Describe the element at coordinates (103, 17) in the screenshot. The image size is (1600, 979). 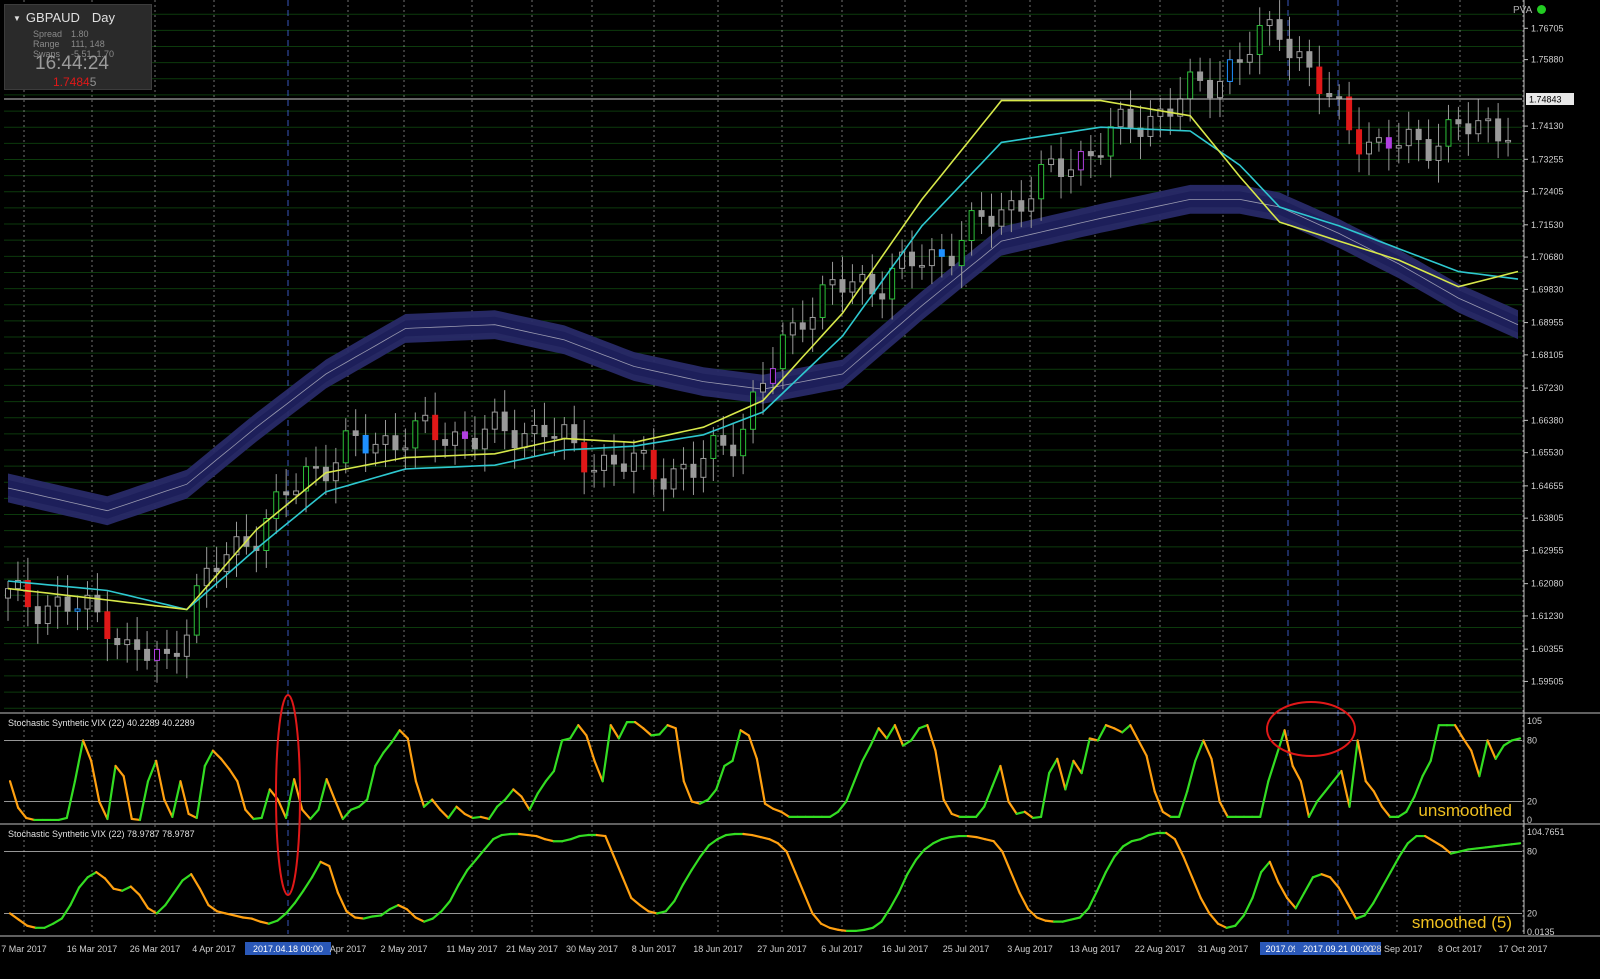
I see `timeframe-label: Day` at that location.